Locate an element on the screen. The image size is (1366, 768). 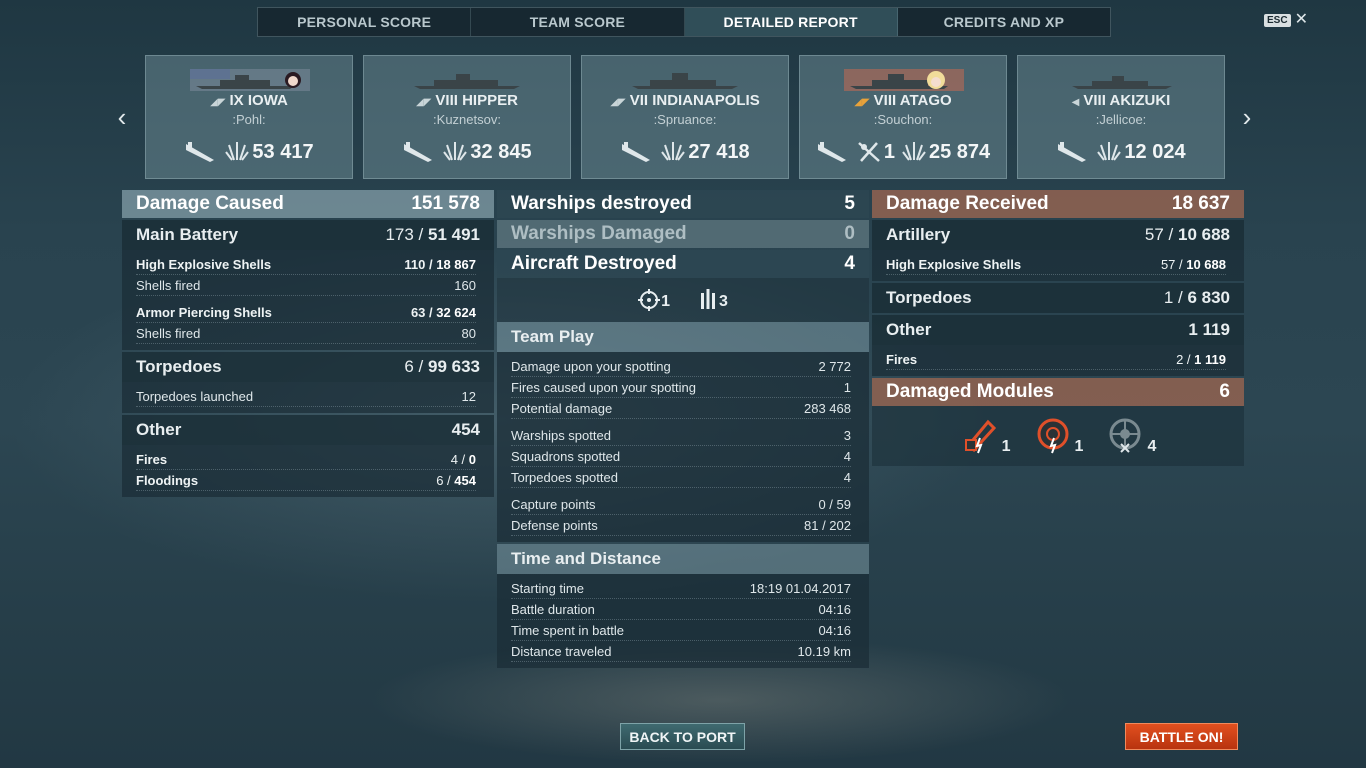
main-battery-header: Main Battery 173 / 51 491 is located at coordinates (308, 235).